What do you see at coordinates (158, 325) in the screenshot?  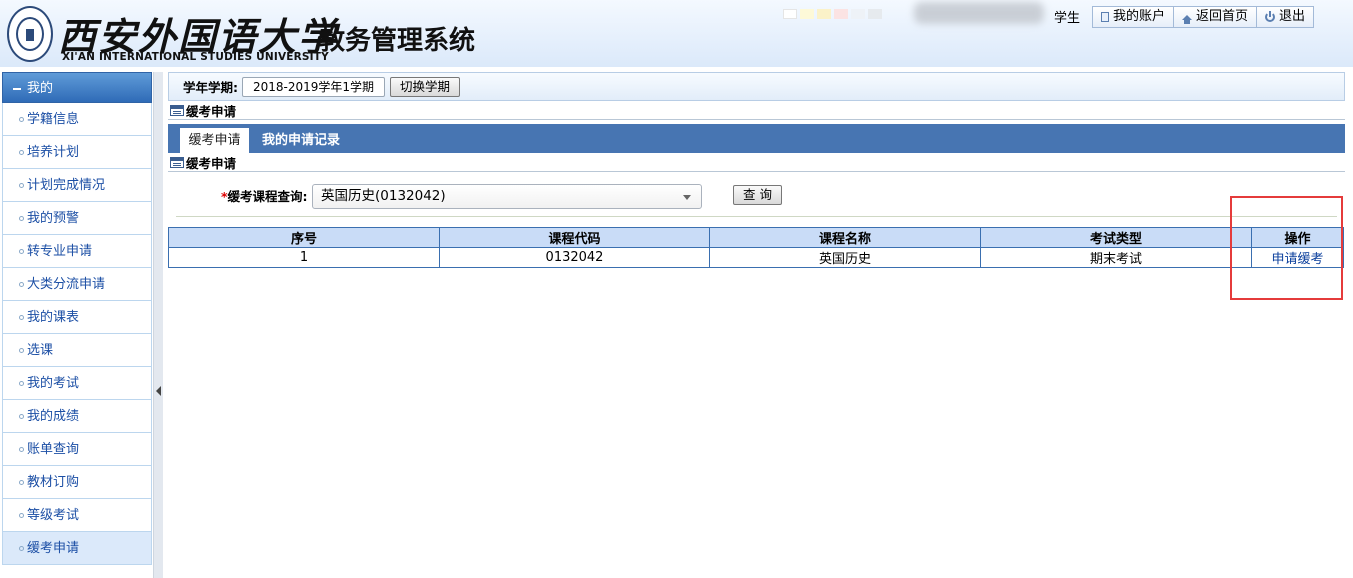 I see `sidebar-splitter` at bounding box center [158, 325].